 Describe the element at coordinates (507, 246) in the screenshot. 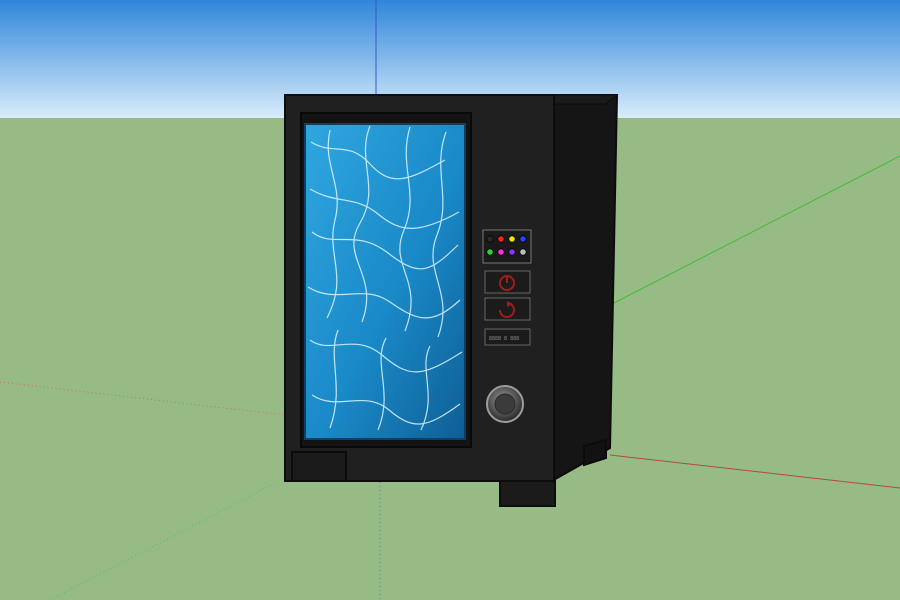

I see `keypad-panel` at that location.